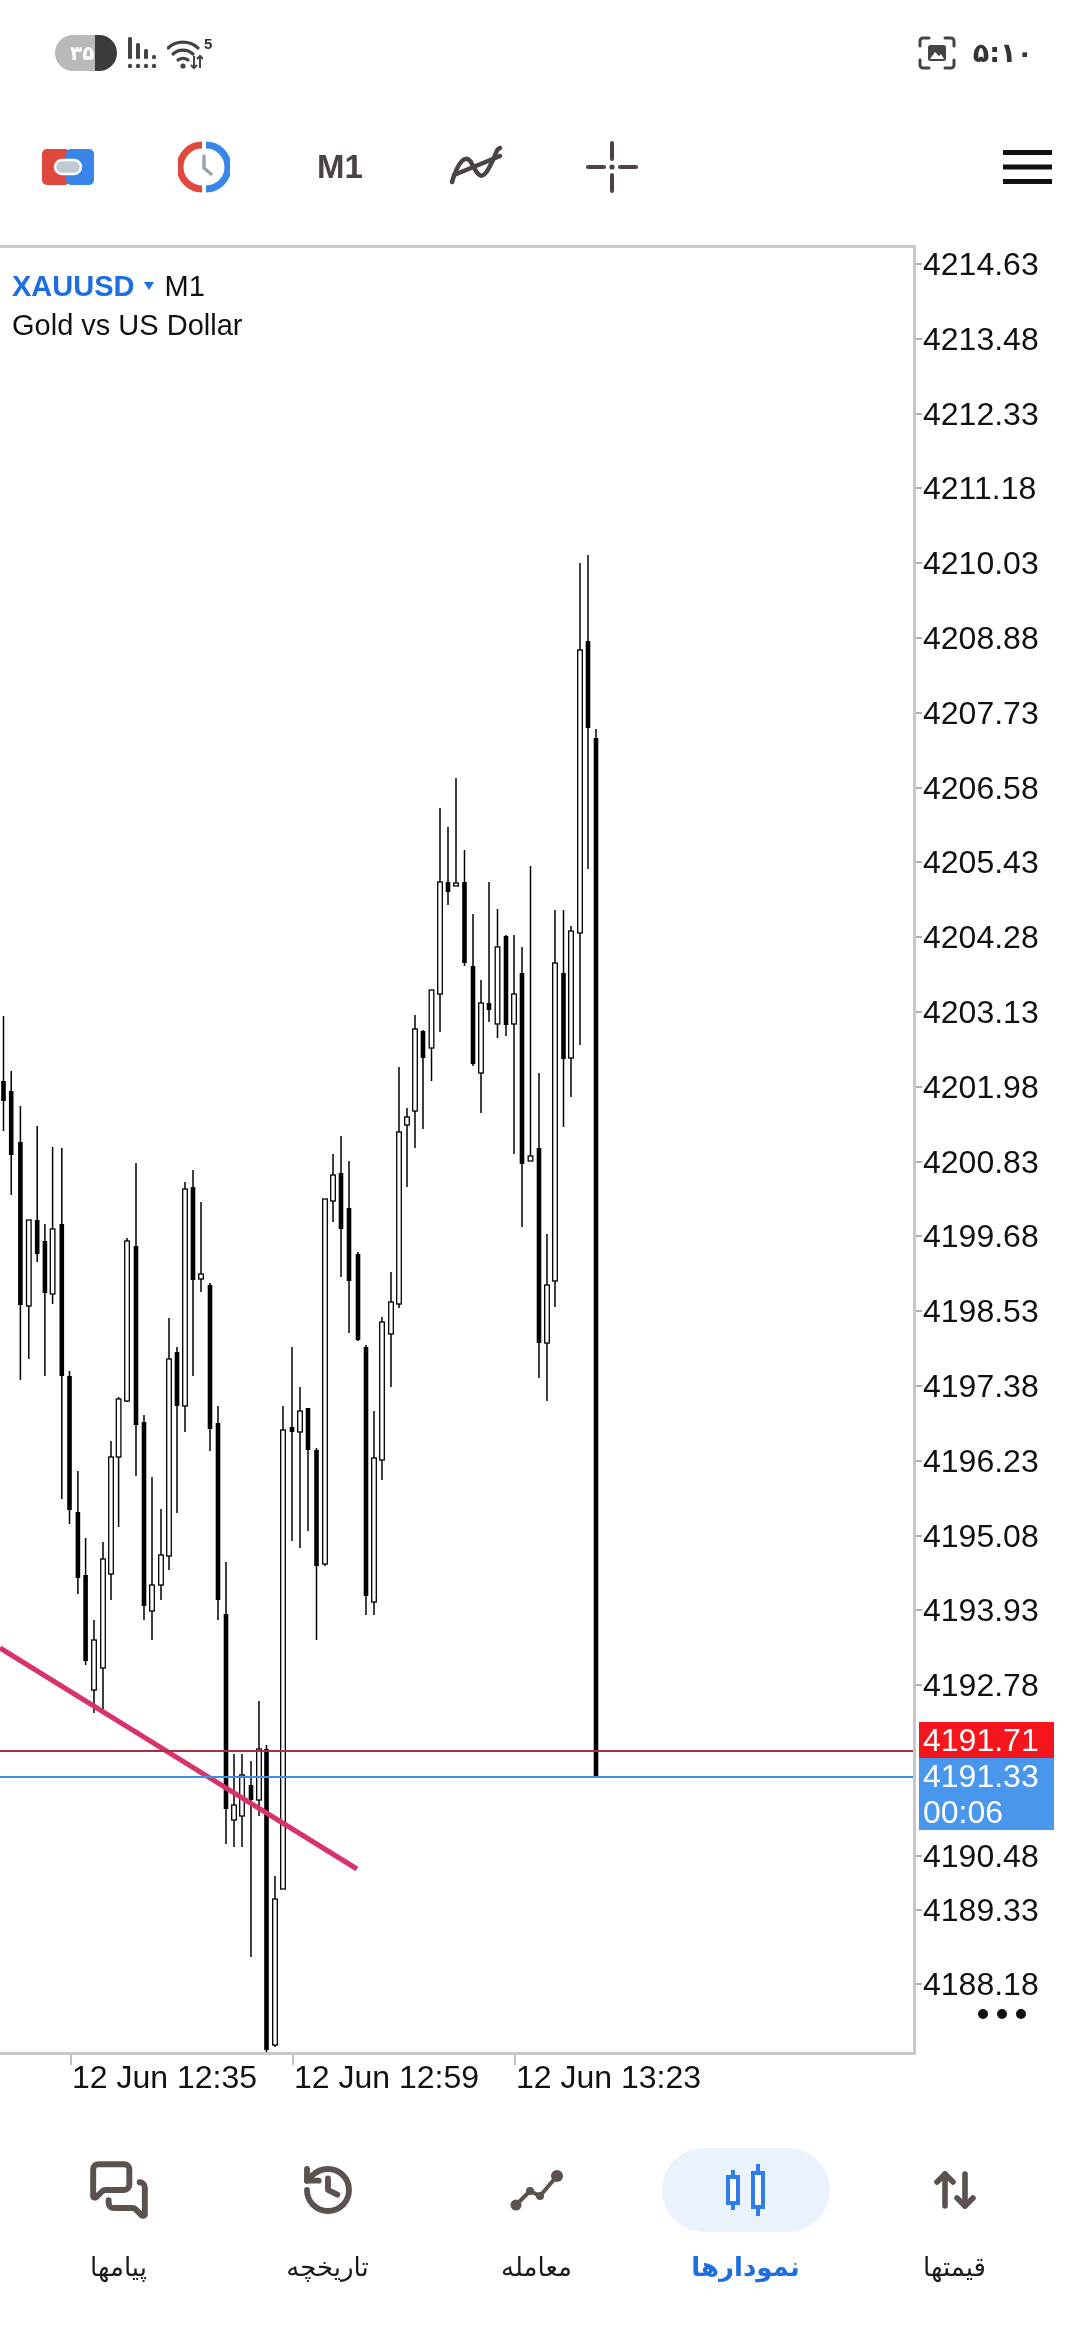 This screenshot has height=2340, width=1080. What do you see at coordinates (536, 2216) in the screenshot?
I see `nav-tab: معامله` at bounding box center [536, 2216].